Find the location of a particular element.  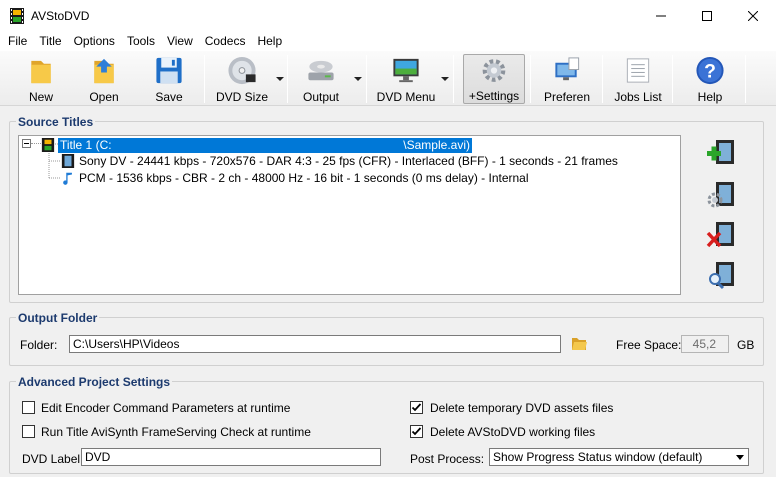

close-icon is located at coordinates (753, 15).